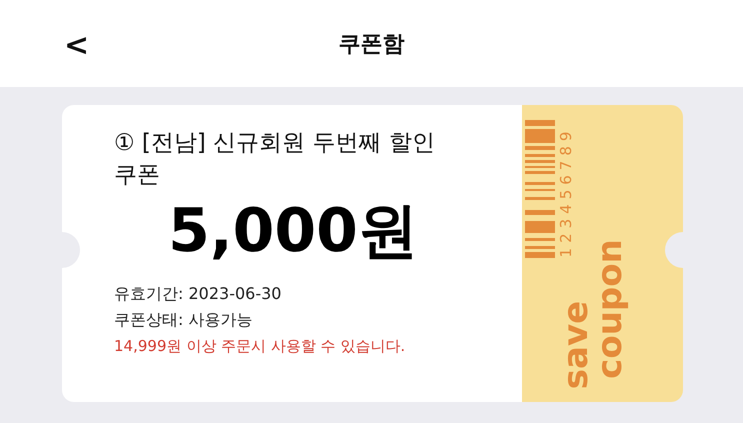 This screenshot has width=743, height=423. Describe the element at coordinates (77, 45) in the screenshot. I see `back-button: <` at that location.